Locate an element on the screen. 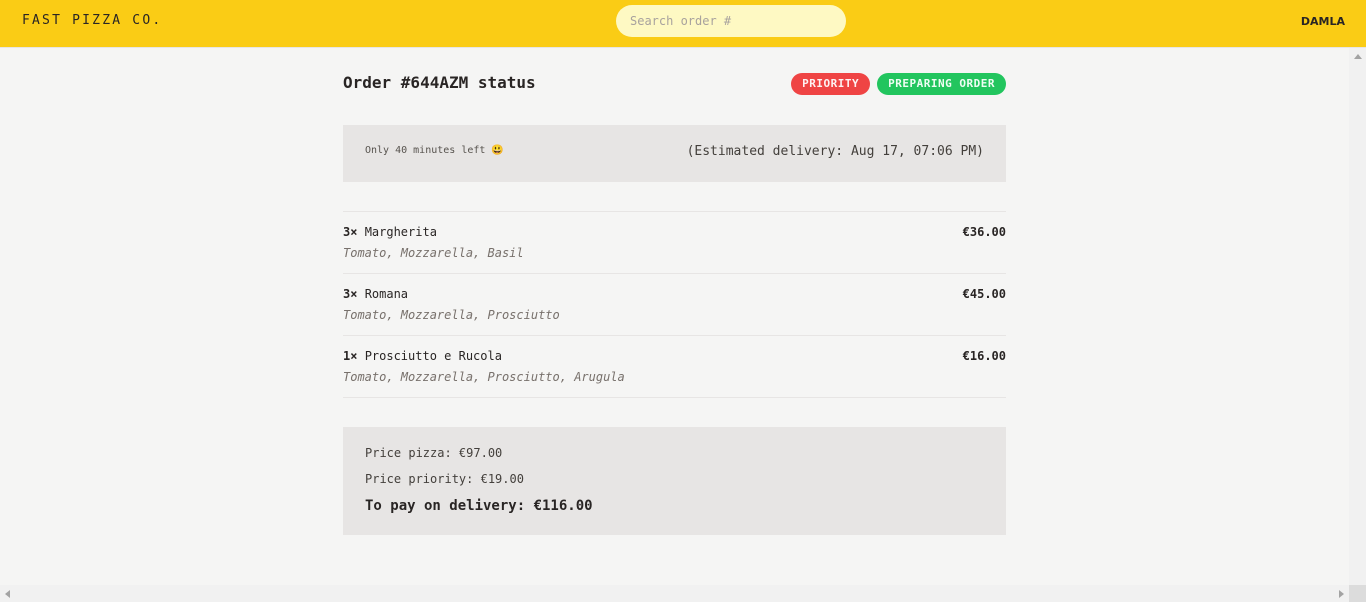  item-name: 3× Romana is located at coordinates (375, 294).